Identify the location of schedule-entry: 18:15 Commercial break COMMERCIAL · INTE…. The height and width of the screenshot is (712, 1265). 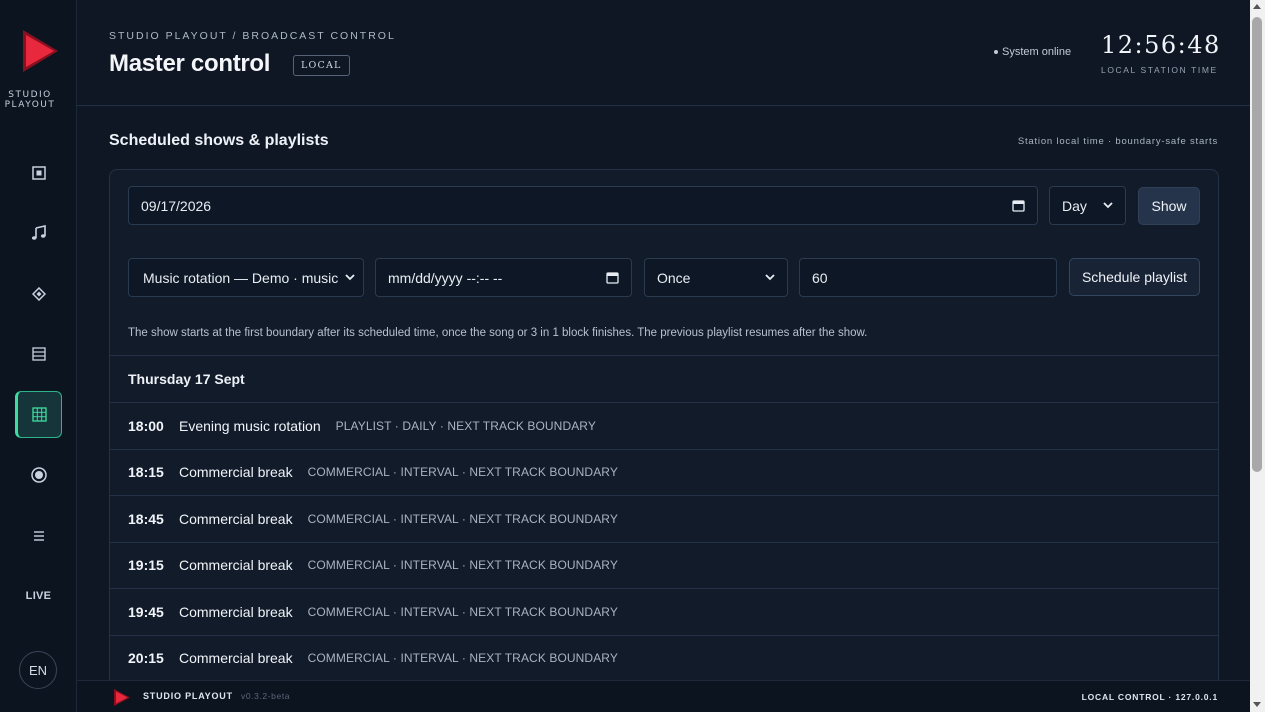
(664, 472).